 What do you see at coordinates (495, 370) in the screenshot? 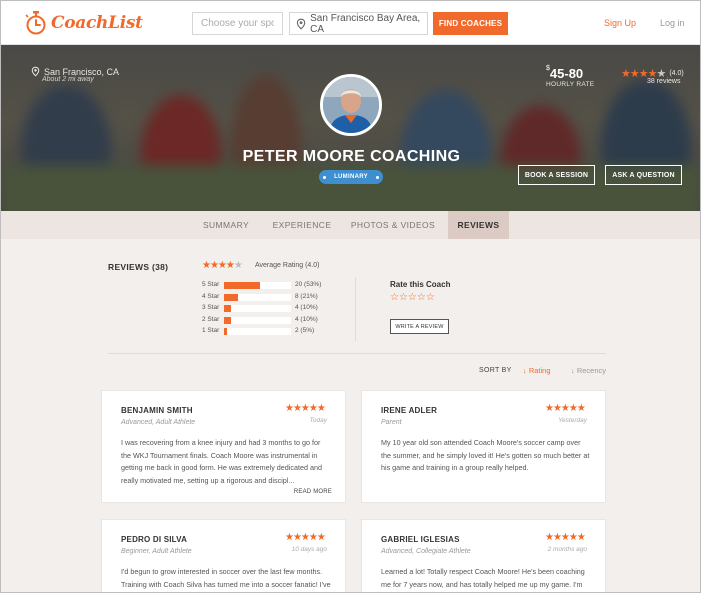
I see `sort-by-label: SORT BY` at bounding box center [495, 370].